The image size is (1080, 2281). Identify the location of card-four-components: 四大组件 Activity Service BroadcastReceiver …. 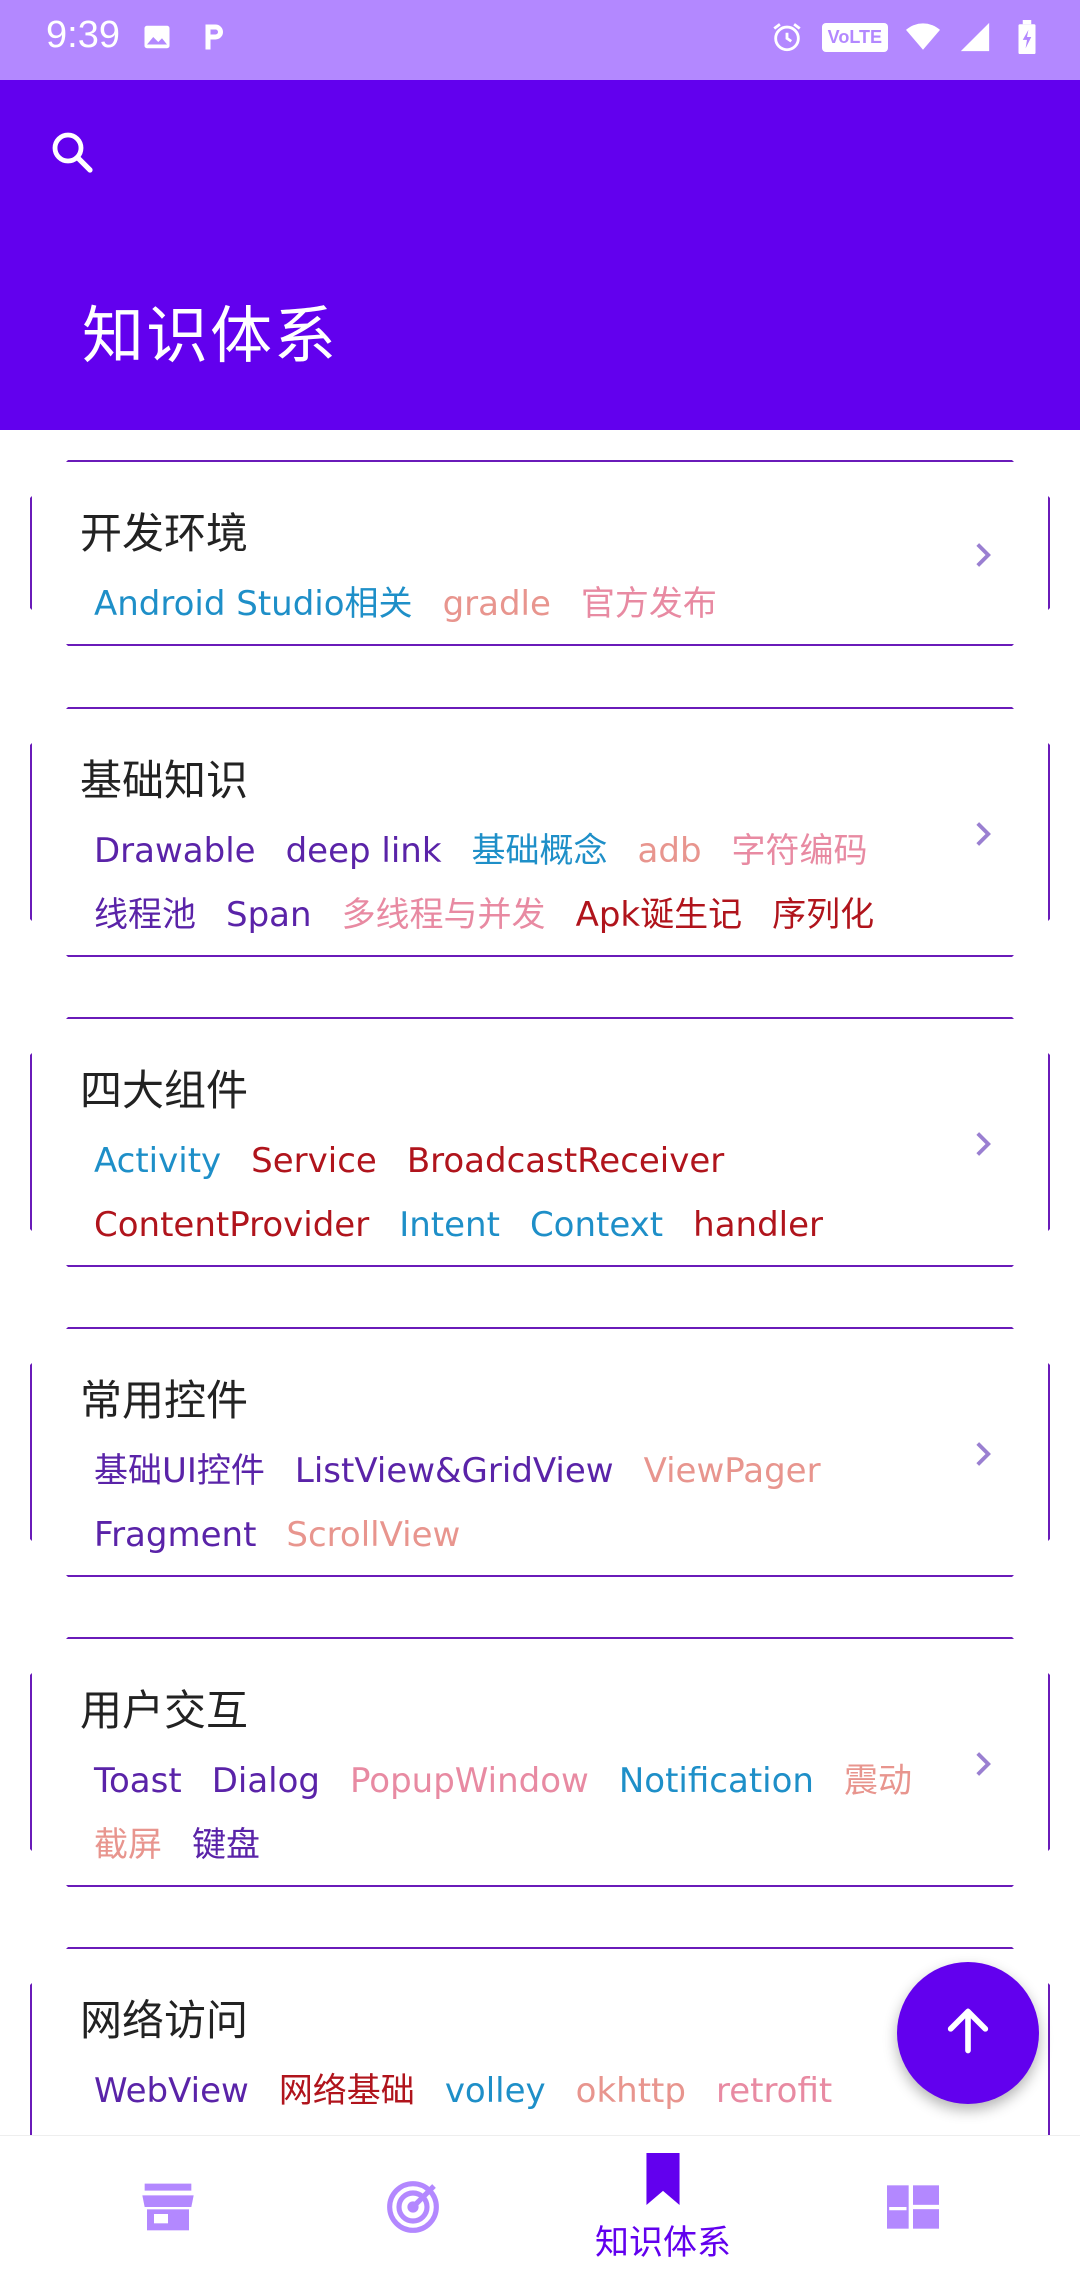
(540, 1142).